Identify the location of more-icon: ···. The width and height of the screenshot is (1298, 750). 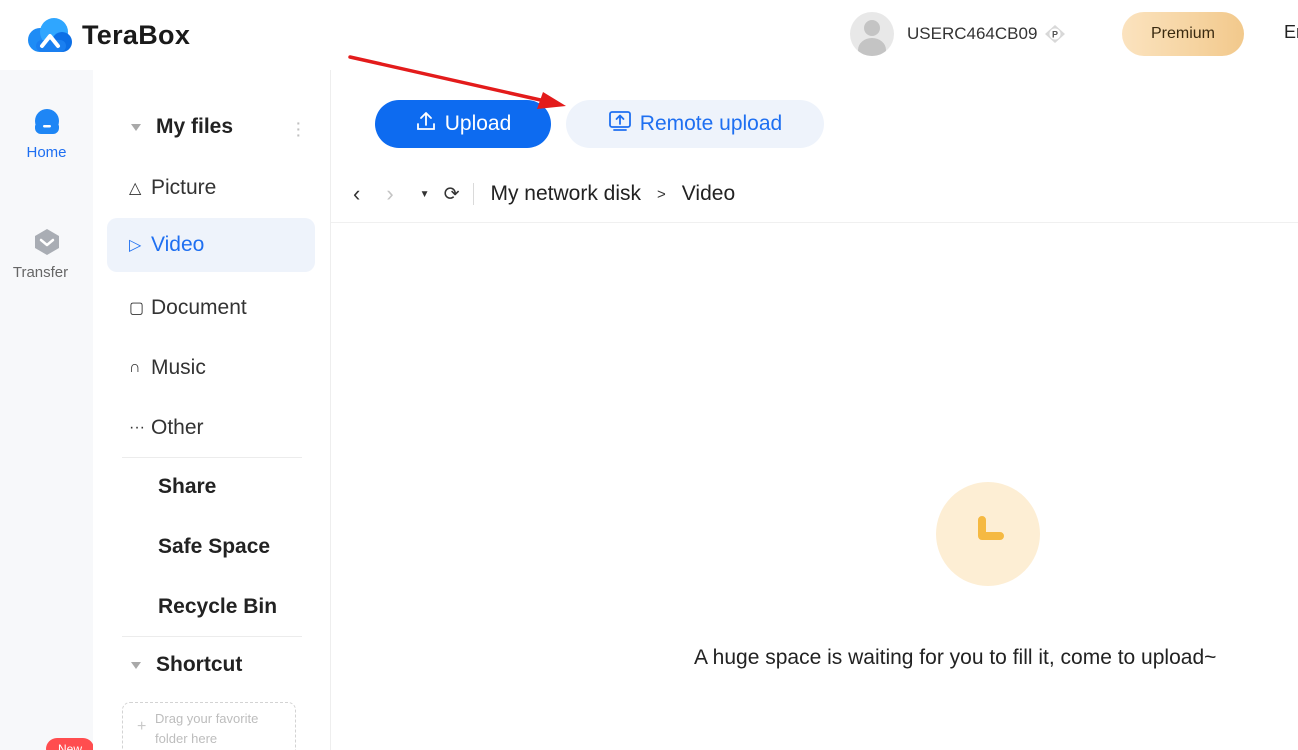
(137, 427).